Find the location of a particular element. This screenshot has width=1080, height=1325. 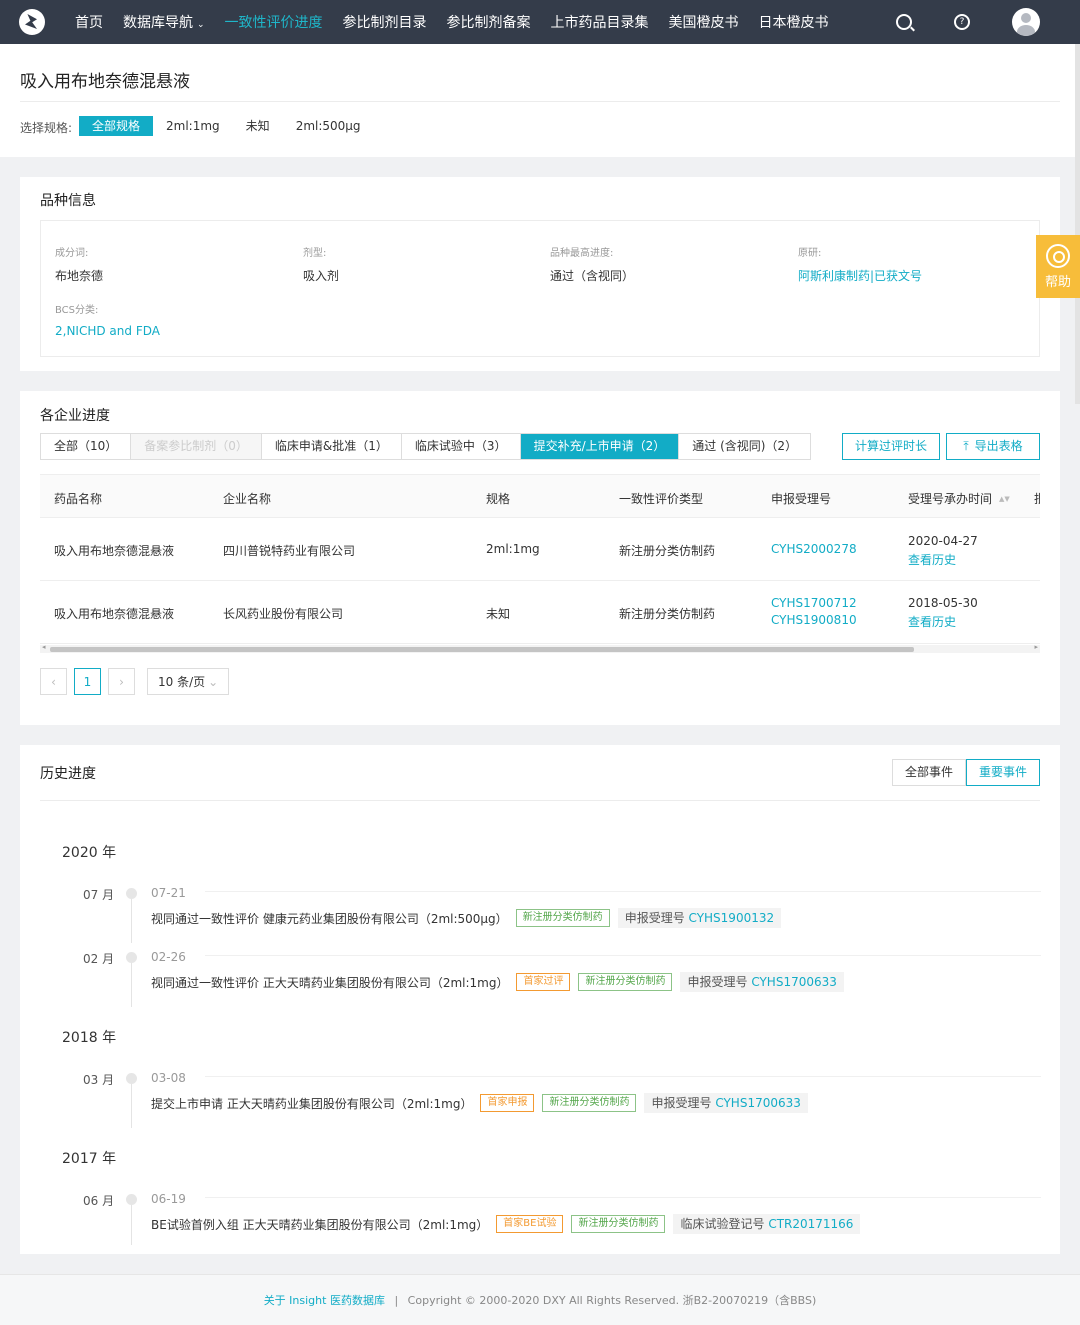

event-date: 07-21 is located at coordinates (168, 893).